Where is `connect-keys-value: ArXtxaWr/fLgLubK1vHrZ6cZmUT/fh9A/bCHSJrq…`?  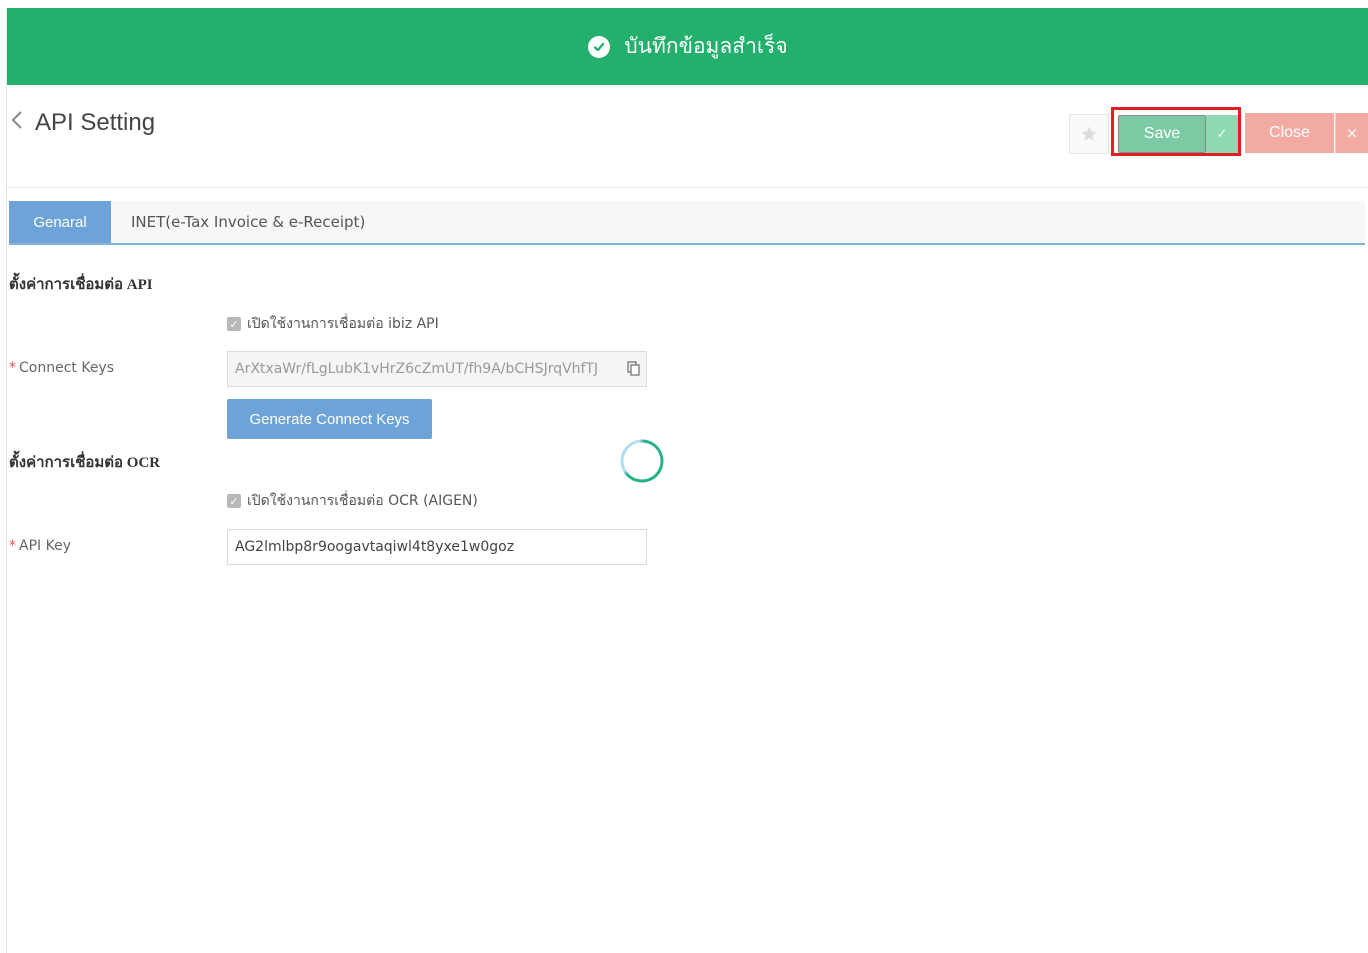 connect-keys-value: ArXtxaWr/fLgLubK1vHrZ6cZmUT/fh9A/bCHSJrq… is located at coordinates (417, 369).